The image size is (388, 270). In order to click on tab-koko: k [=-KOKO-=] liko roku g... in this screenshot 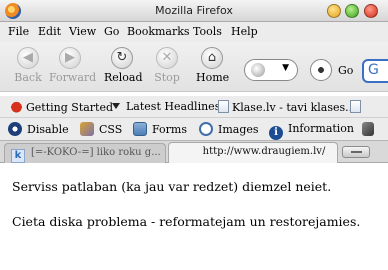, I will do `click(85, 153)`.